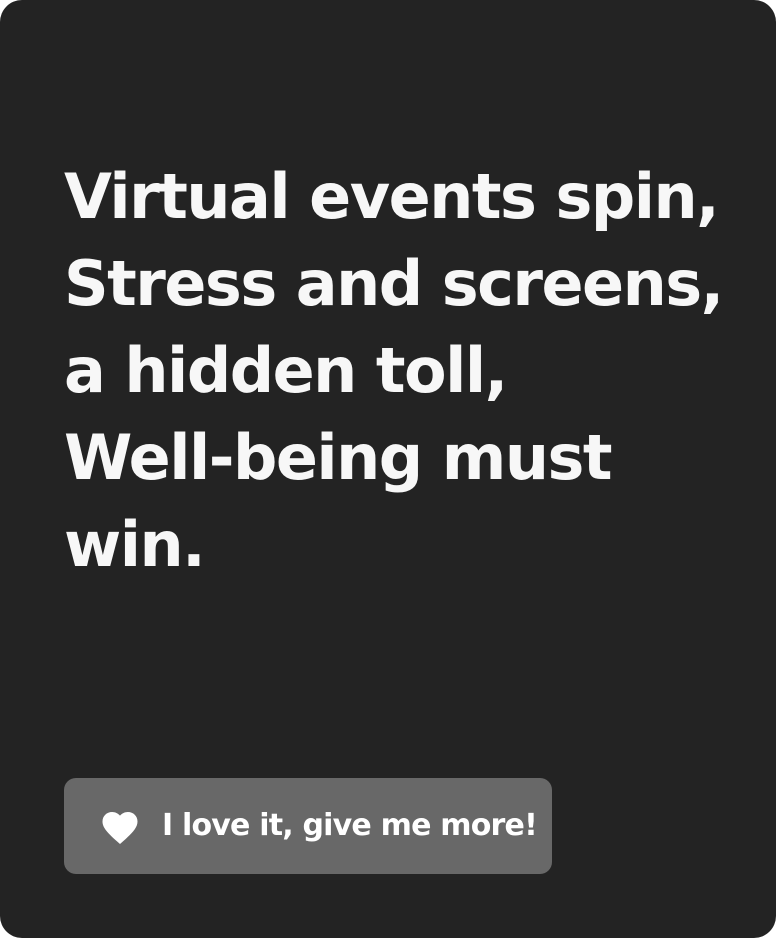 The image size is (776, 938). What do you see at coordinates (135, 544) in the screenshot?
I see `poem-line: win.` at bounding box center [135, 544].